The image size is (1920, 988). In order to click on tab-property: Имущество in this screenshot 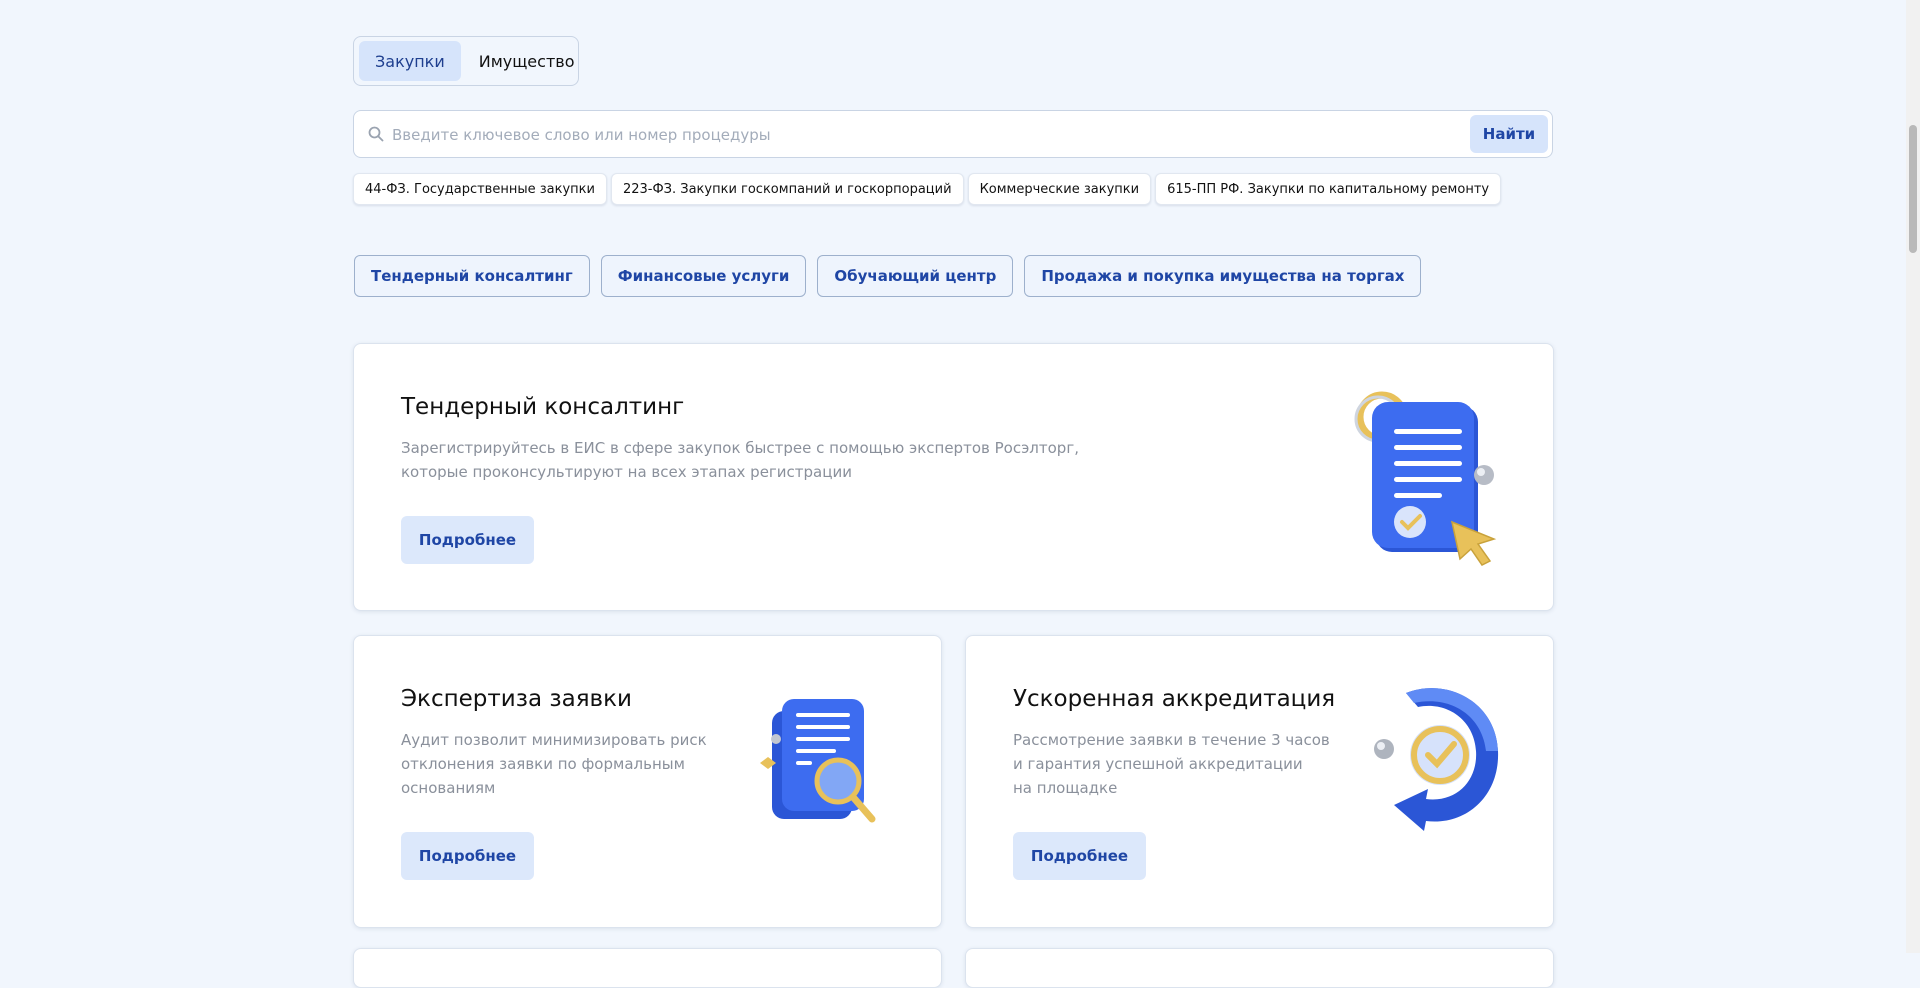, I will do `click(527, 61)`.